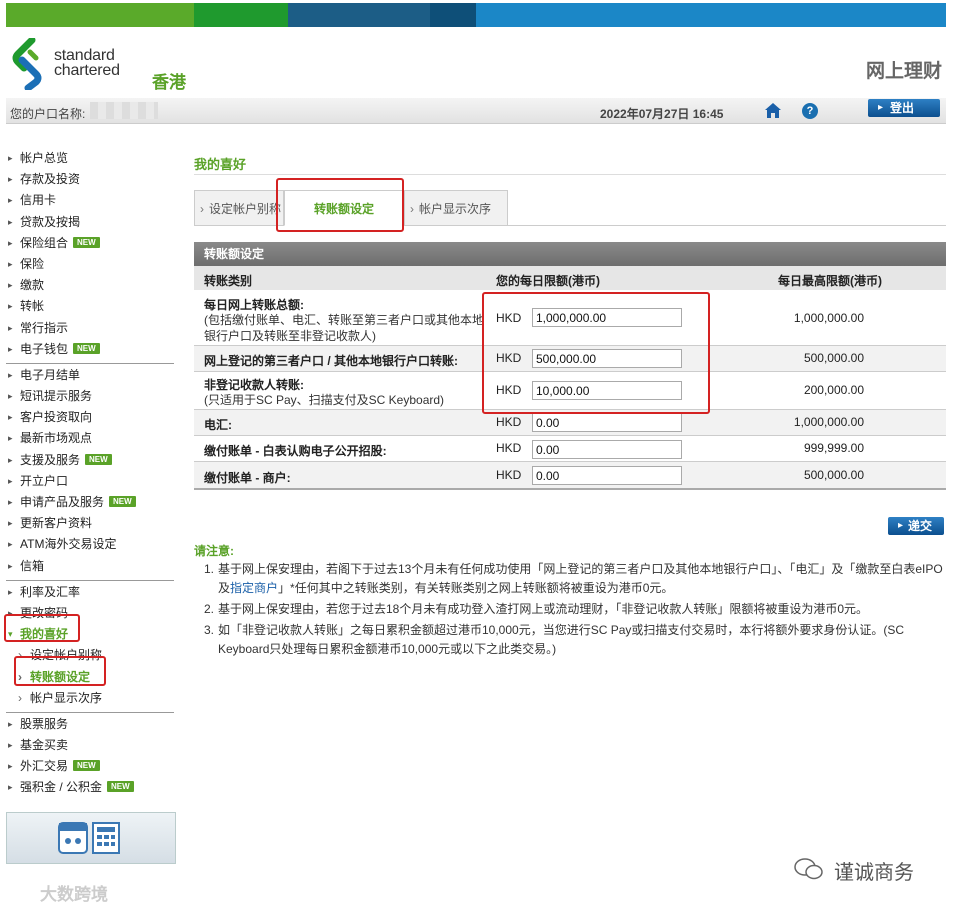 This screenshot has height=908, width=956. I want to click on telegraphic-transfer-limit-input, so click(607, 422).